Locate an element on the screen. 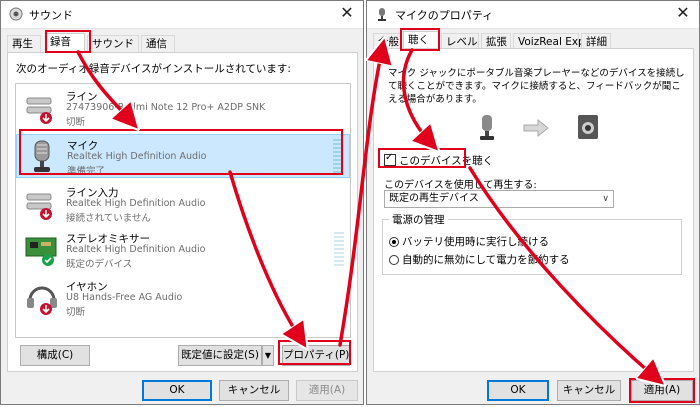 The width and height of the screenshot is (700, 407). device-item: イヤホン U8 Hands-Free AG Audio 切断 is located at coordinates (183, 298).